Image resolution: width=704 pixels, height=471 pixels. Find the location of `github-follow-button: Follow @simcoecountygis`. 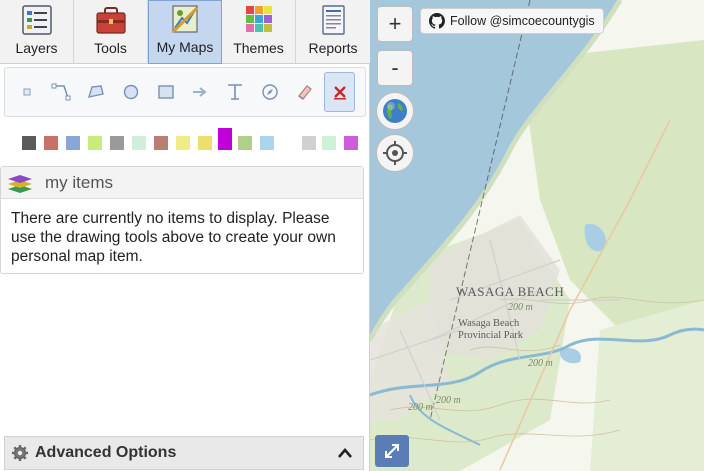

github-follow-button: Follow @simcoecountygis is located at coordinates (512, 21).